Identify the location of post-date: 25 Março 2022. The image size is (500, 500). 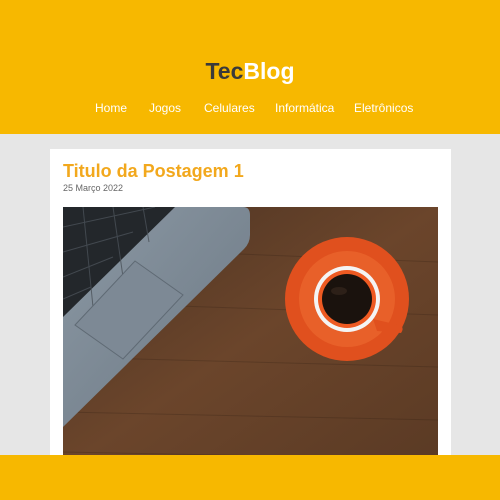
(93, 188).